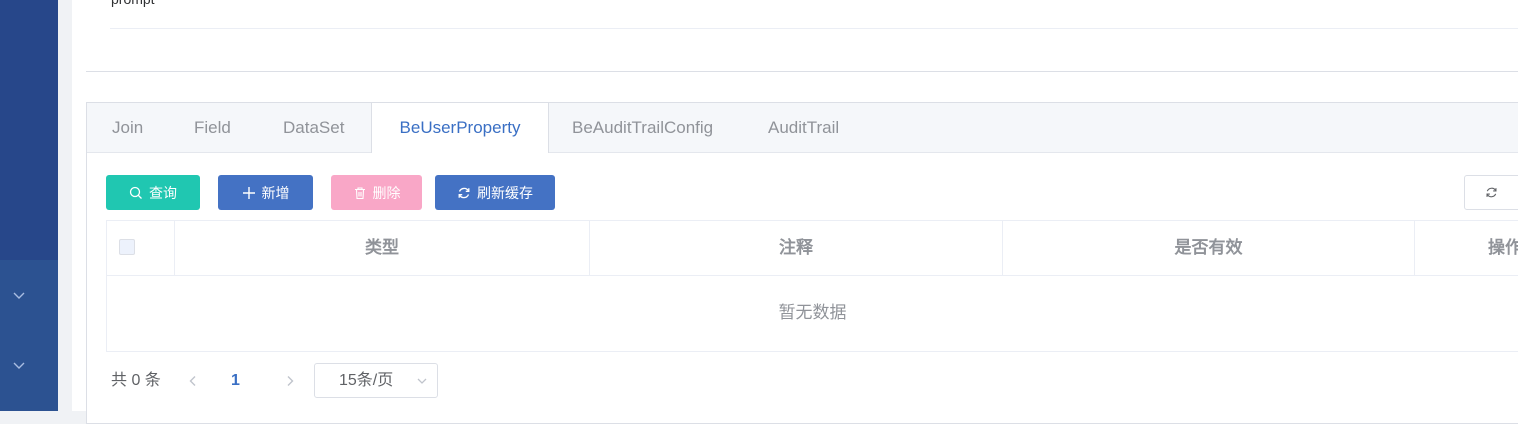 The height and width of the screenshot is (424, 1518). Describe the element at coordinates (505, 192) in the screenshot. I see `refresh-cache-button-label: 刷新缓存` at that location.